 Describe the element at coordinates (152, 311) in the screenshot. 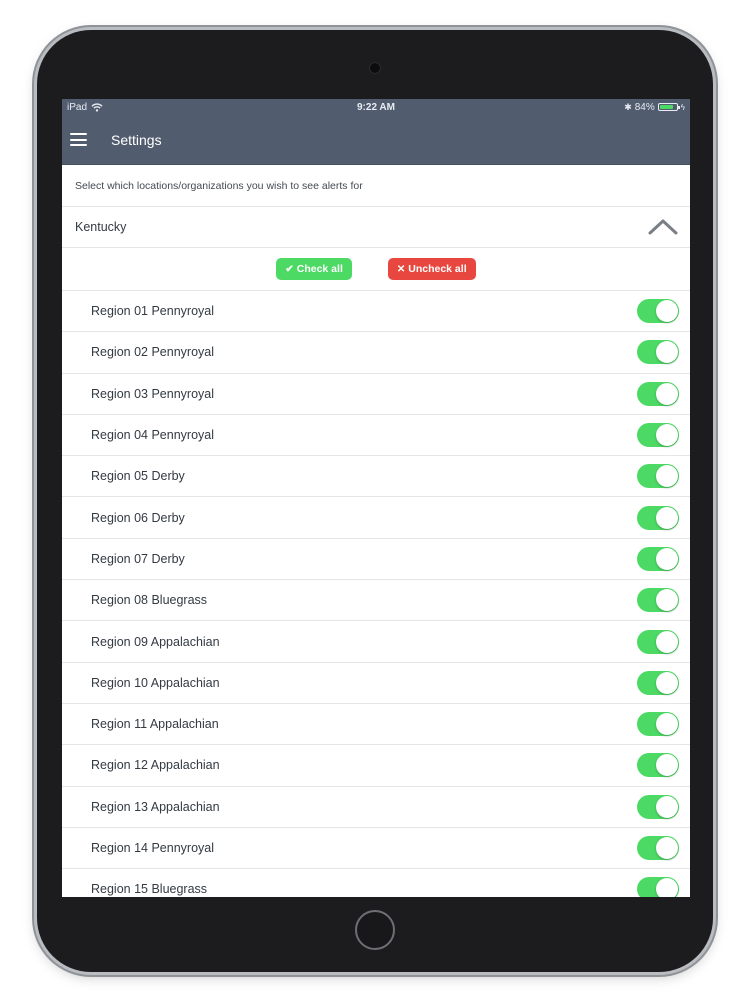

I see `region-label: Region 01 Pennyroyal` at that location.